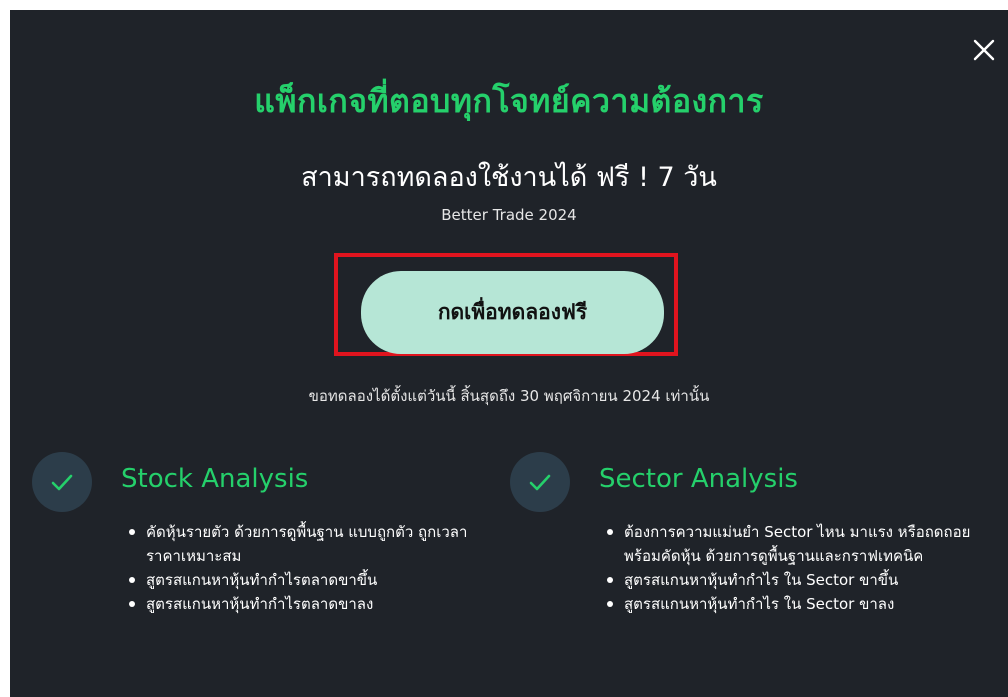  Describe the element at coordinates (509, 101) in the screenshot. I see `modal-title: แพ็กเกจที่ตอบทุกโจทย์ความต้องการ` at that location.